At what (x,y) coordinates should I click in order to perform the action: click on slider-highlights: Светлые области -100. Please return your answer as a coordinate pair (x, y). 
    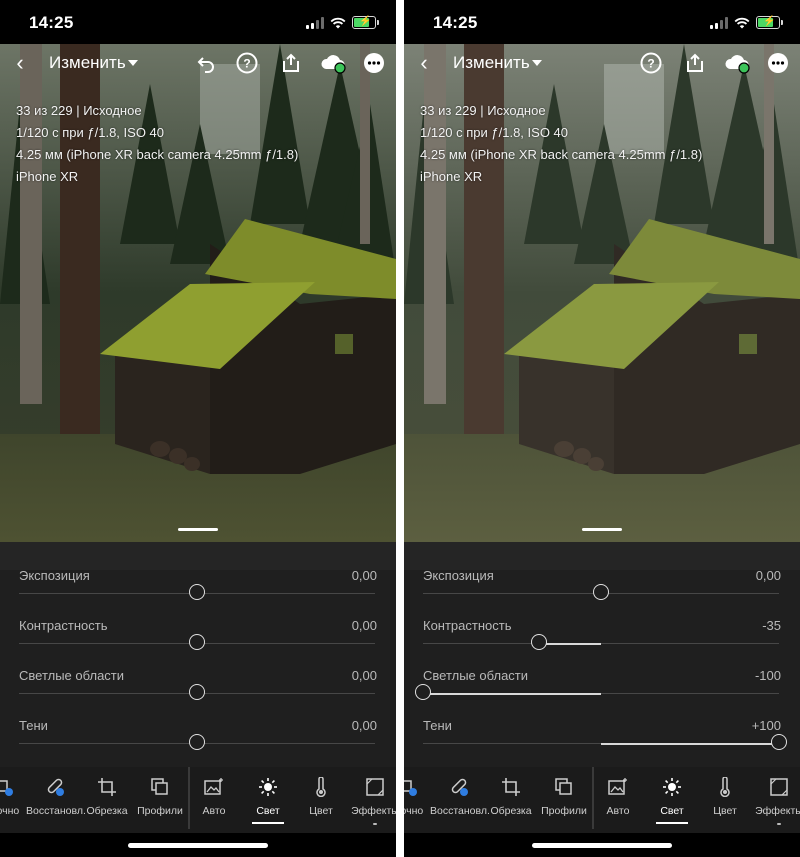
    Looking at the image, I should click on (602, 693).